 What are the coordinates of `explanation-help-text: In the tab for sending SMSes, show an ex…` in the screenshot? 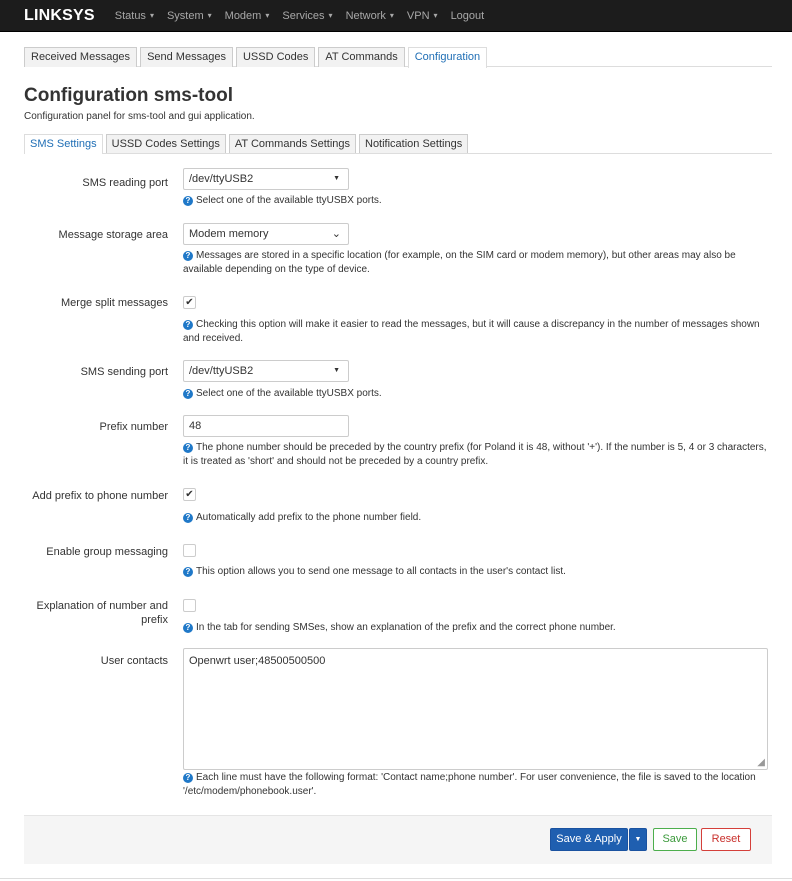 It's located at (406, 627).